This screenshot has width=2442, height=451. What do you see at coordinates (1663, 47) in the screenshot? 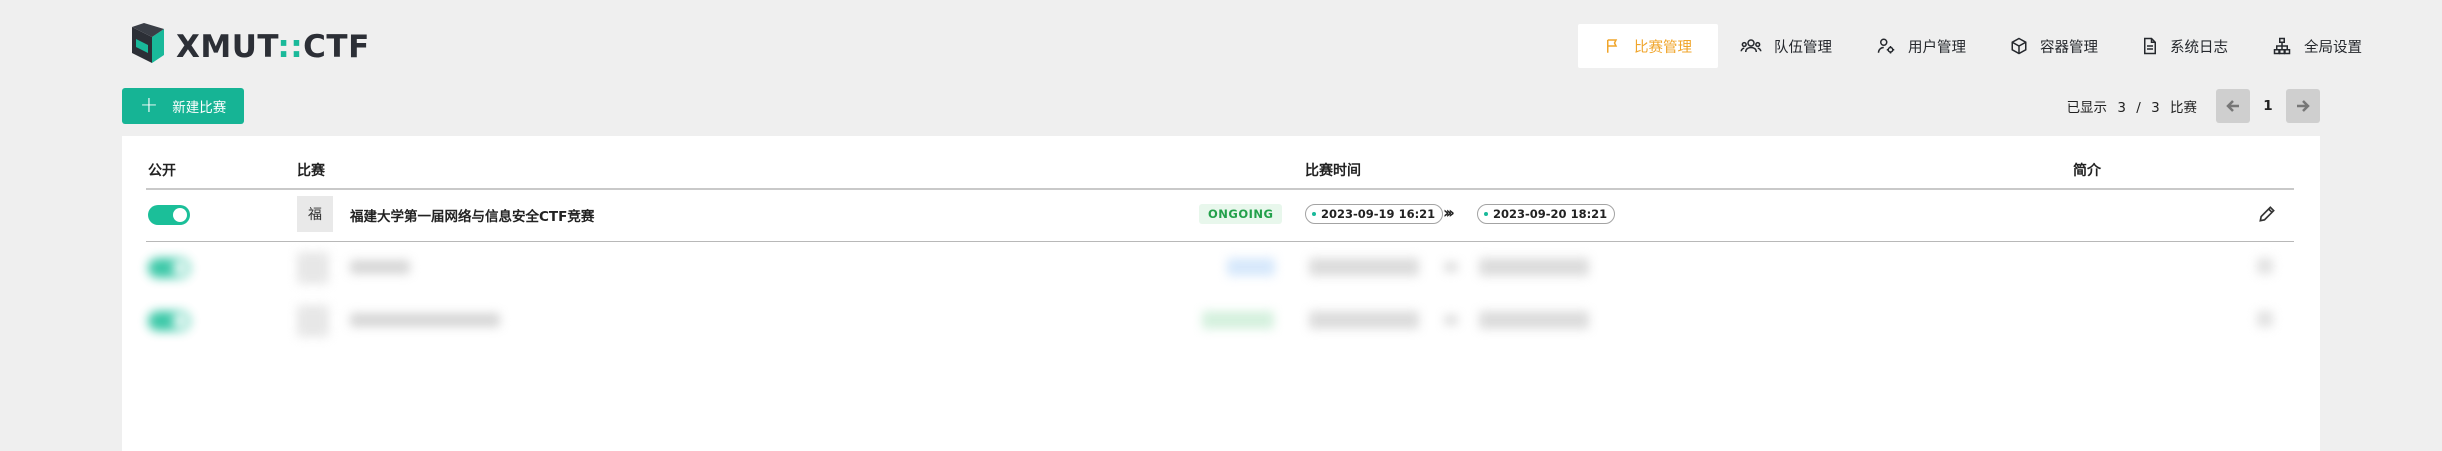
I see `nav-label: 比赛管理` at bounding box center [1663, 47].